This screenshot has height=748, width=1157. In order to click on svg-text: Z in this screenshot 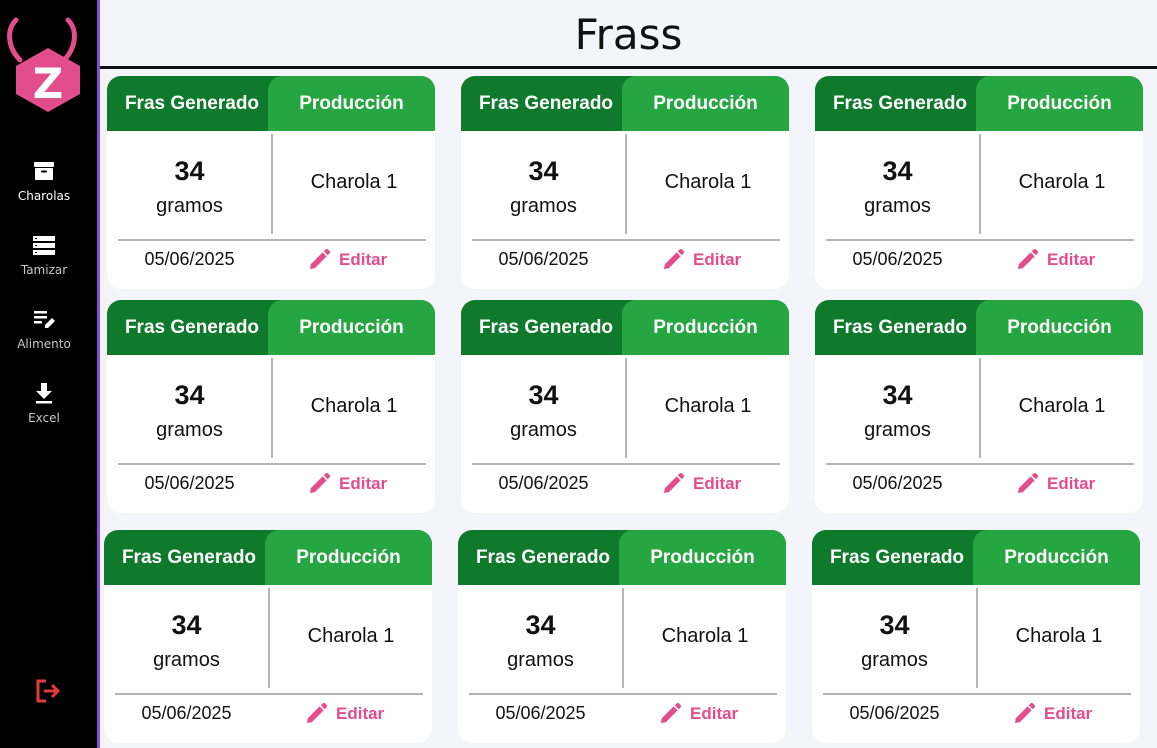, I will do `click(48, 83)`.